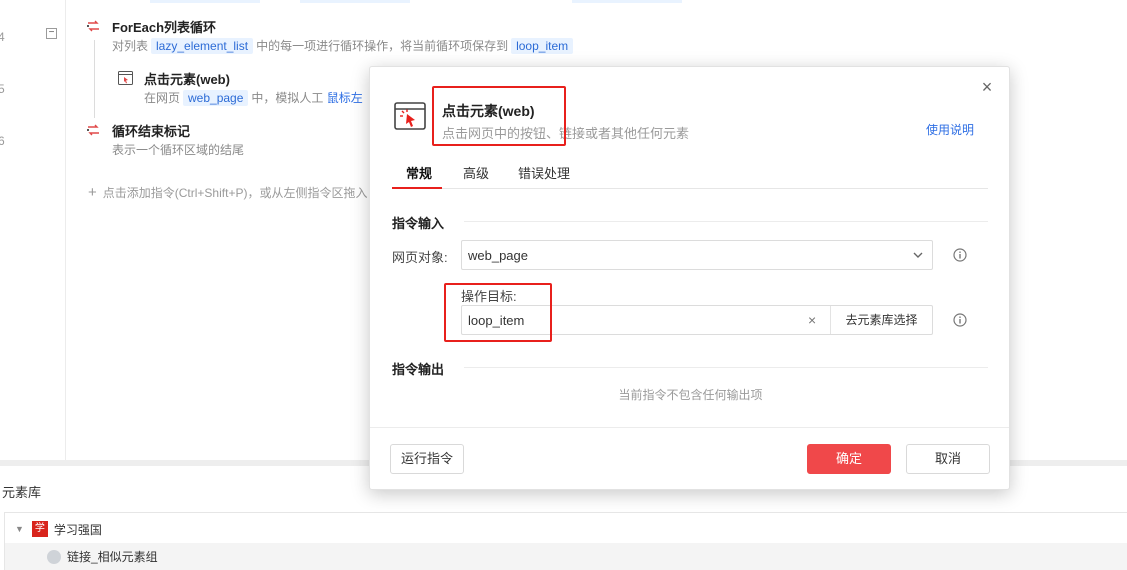 This screenshot has height=570, width=1127. What do you see at coordinates (92, 192) in the screenshot?
I see `plus-icon: +` at bounding box center [92, 192].